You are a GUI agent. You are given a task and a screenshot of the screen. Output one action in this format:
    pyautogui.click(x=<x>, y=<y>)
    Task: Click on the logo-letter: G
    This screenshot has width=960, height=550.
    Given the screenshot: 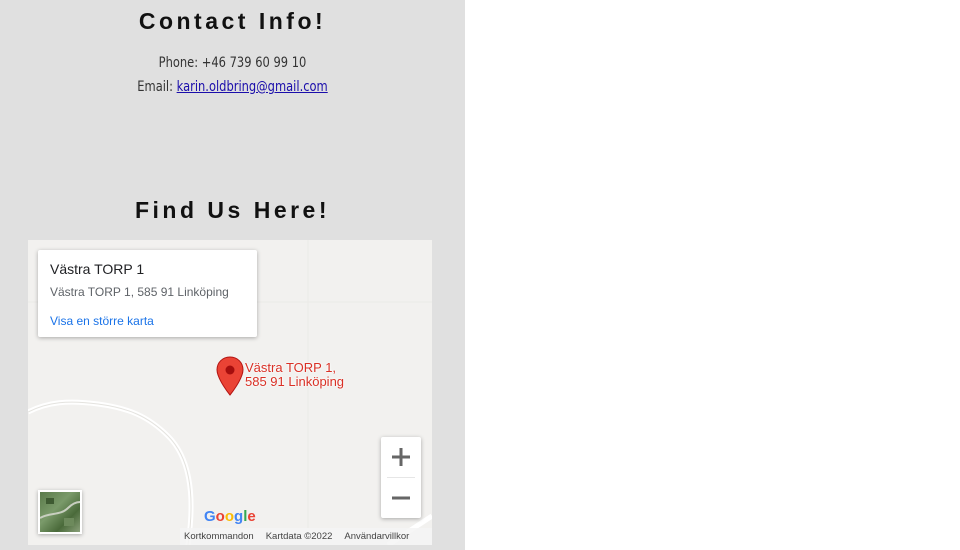 What is the action you would take?
    pyautogui.click(x=210, y=516)
    